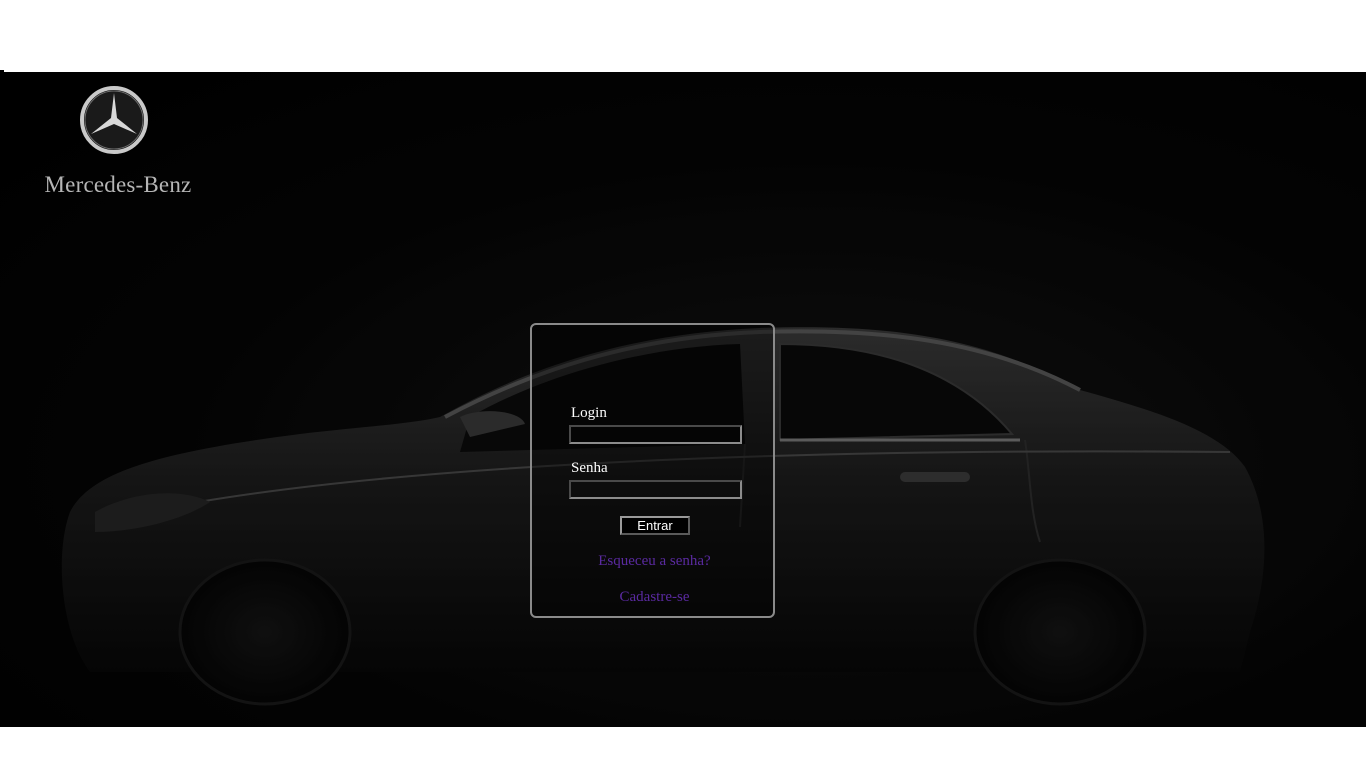 Image resolution: width=1366 pixels, height=768 pixels. What do you see at coordinates (114, 120) in the screenshot?
I see `mercedes-star-logo-icon` at bounding box center [114, 120].